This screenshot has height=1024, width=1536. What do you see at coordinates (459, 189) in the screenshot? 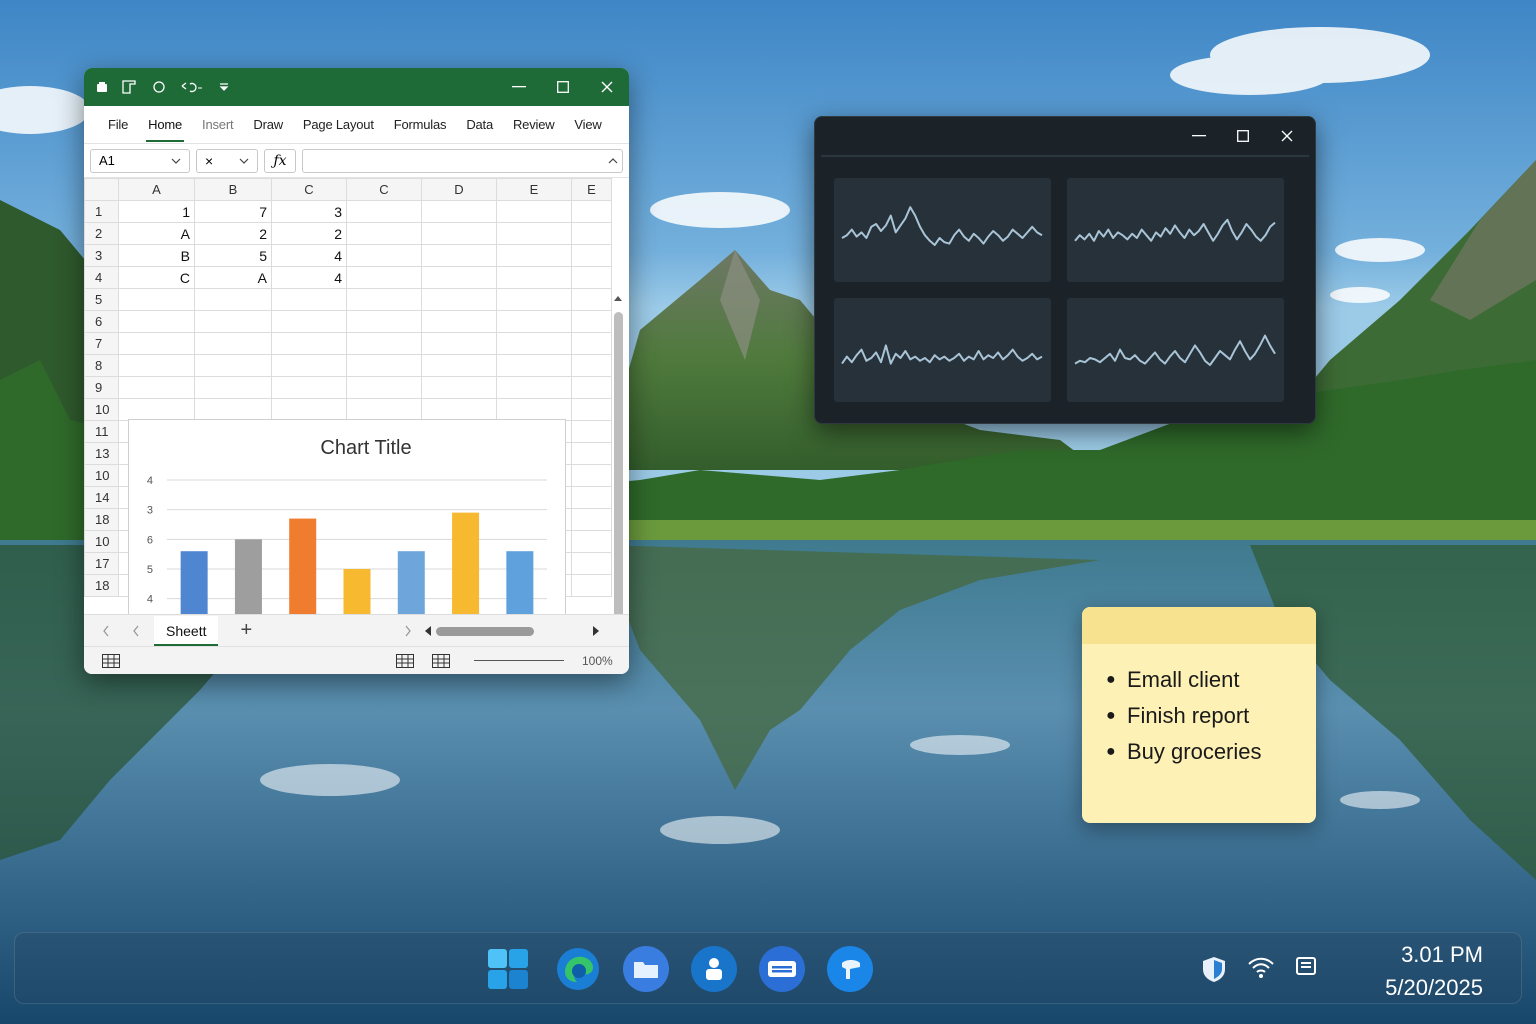
I see `column-header: D` at bounding box center [459, 189].